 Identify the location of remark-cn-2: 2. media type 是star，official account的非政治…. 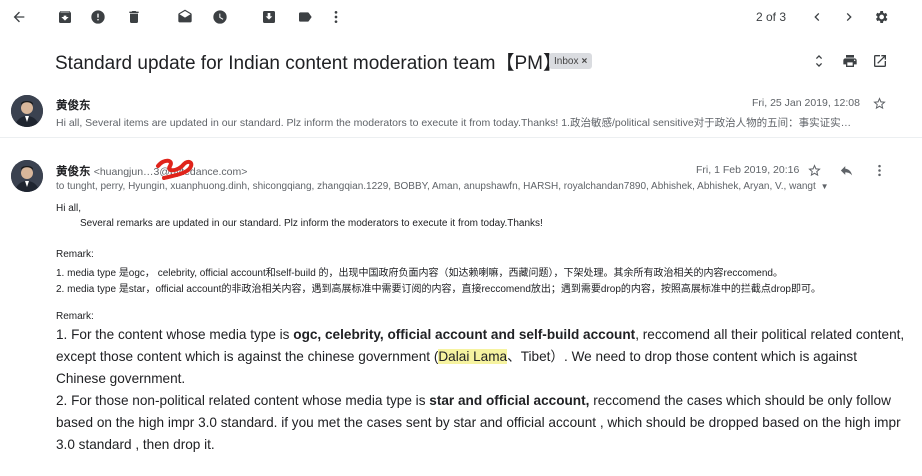
(438, 289).